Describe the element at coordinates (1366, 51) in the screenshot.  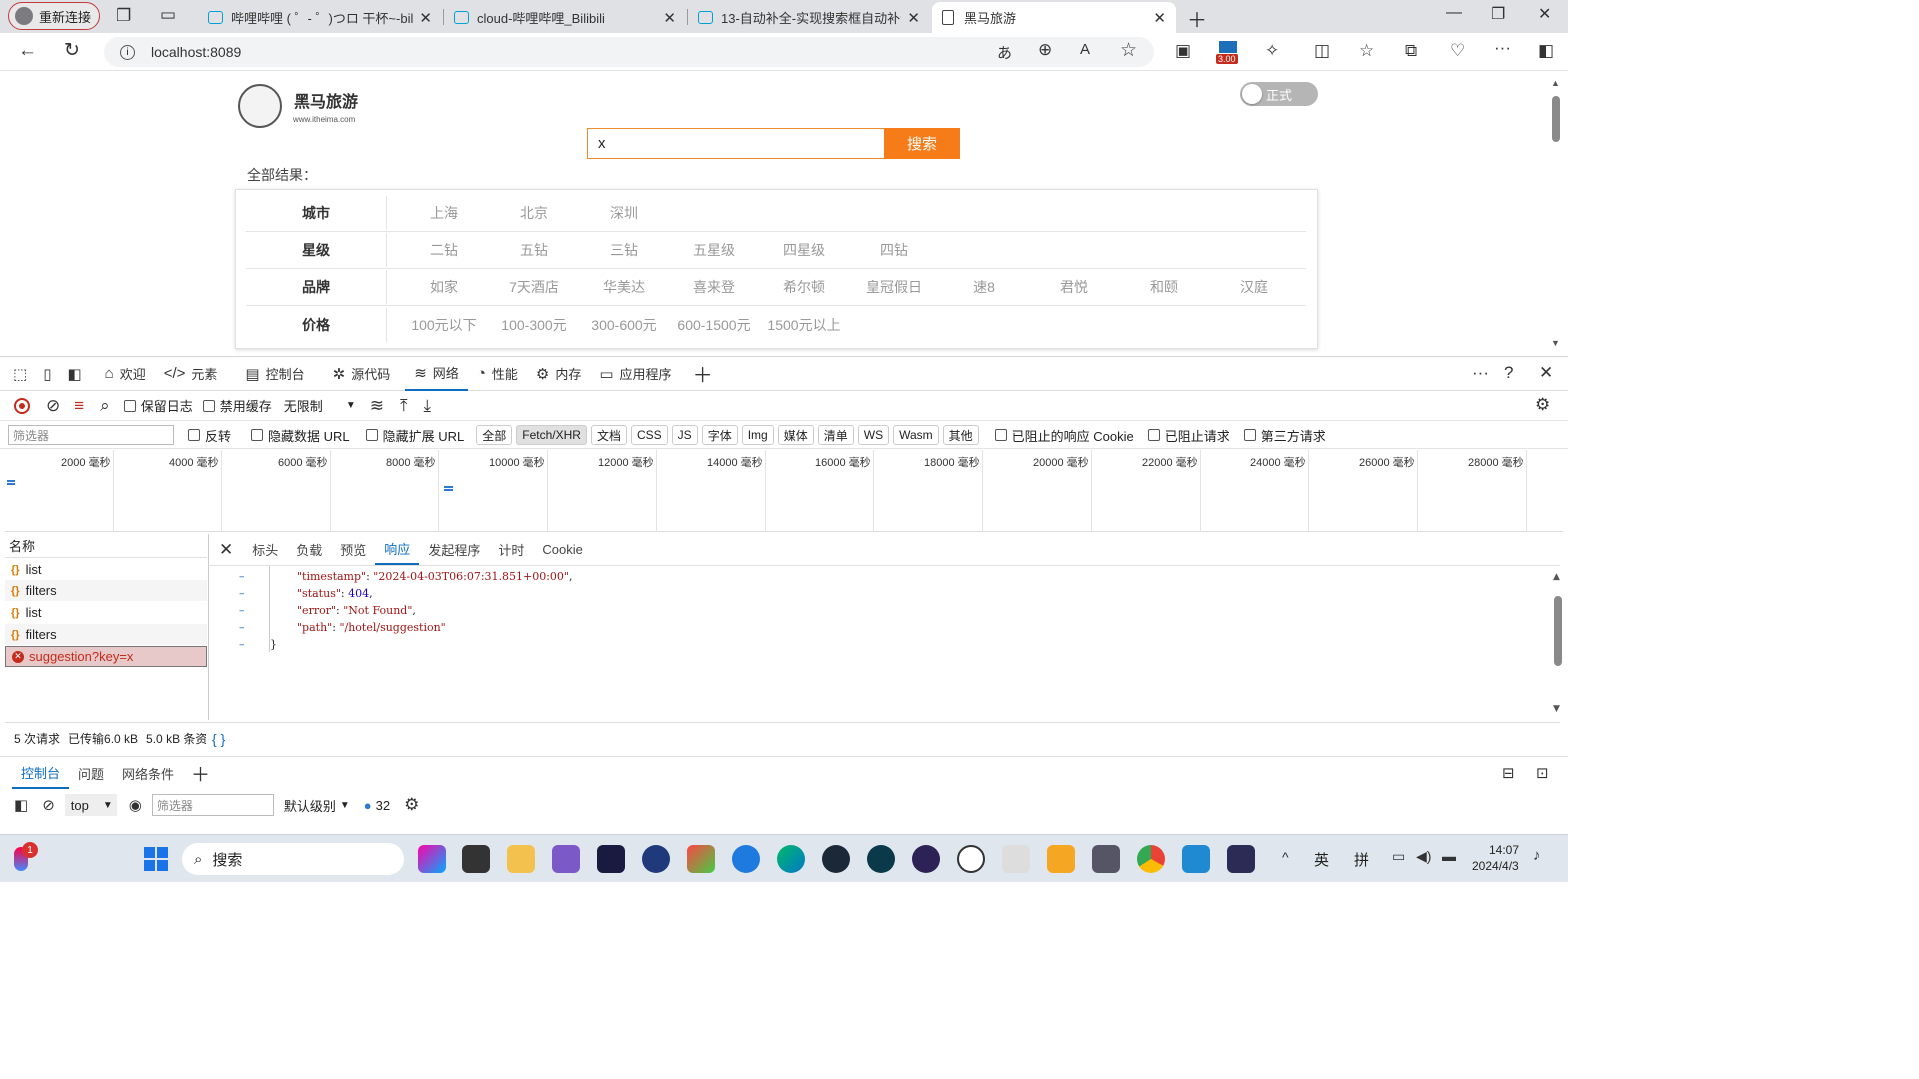
I see `favorites-icon: ☆` at that location.